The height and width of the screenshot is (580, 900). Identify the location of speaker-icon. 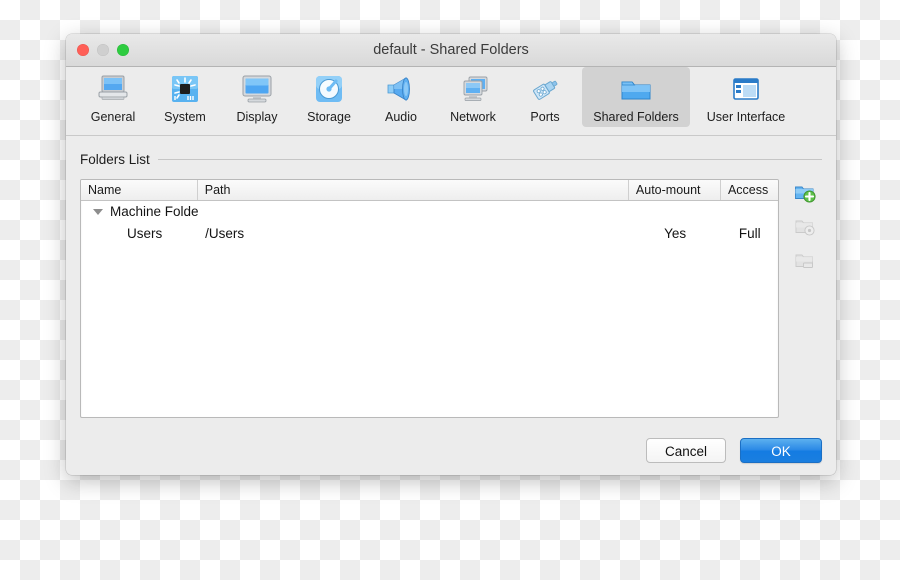
(401, 89).